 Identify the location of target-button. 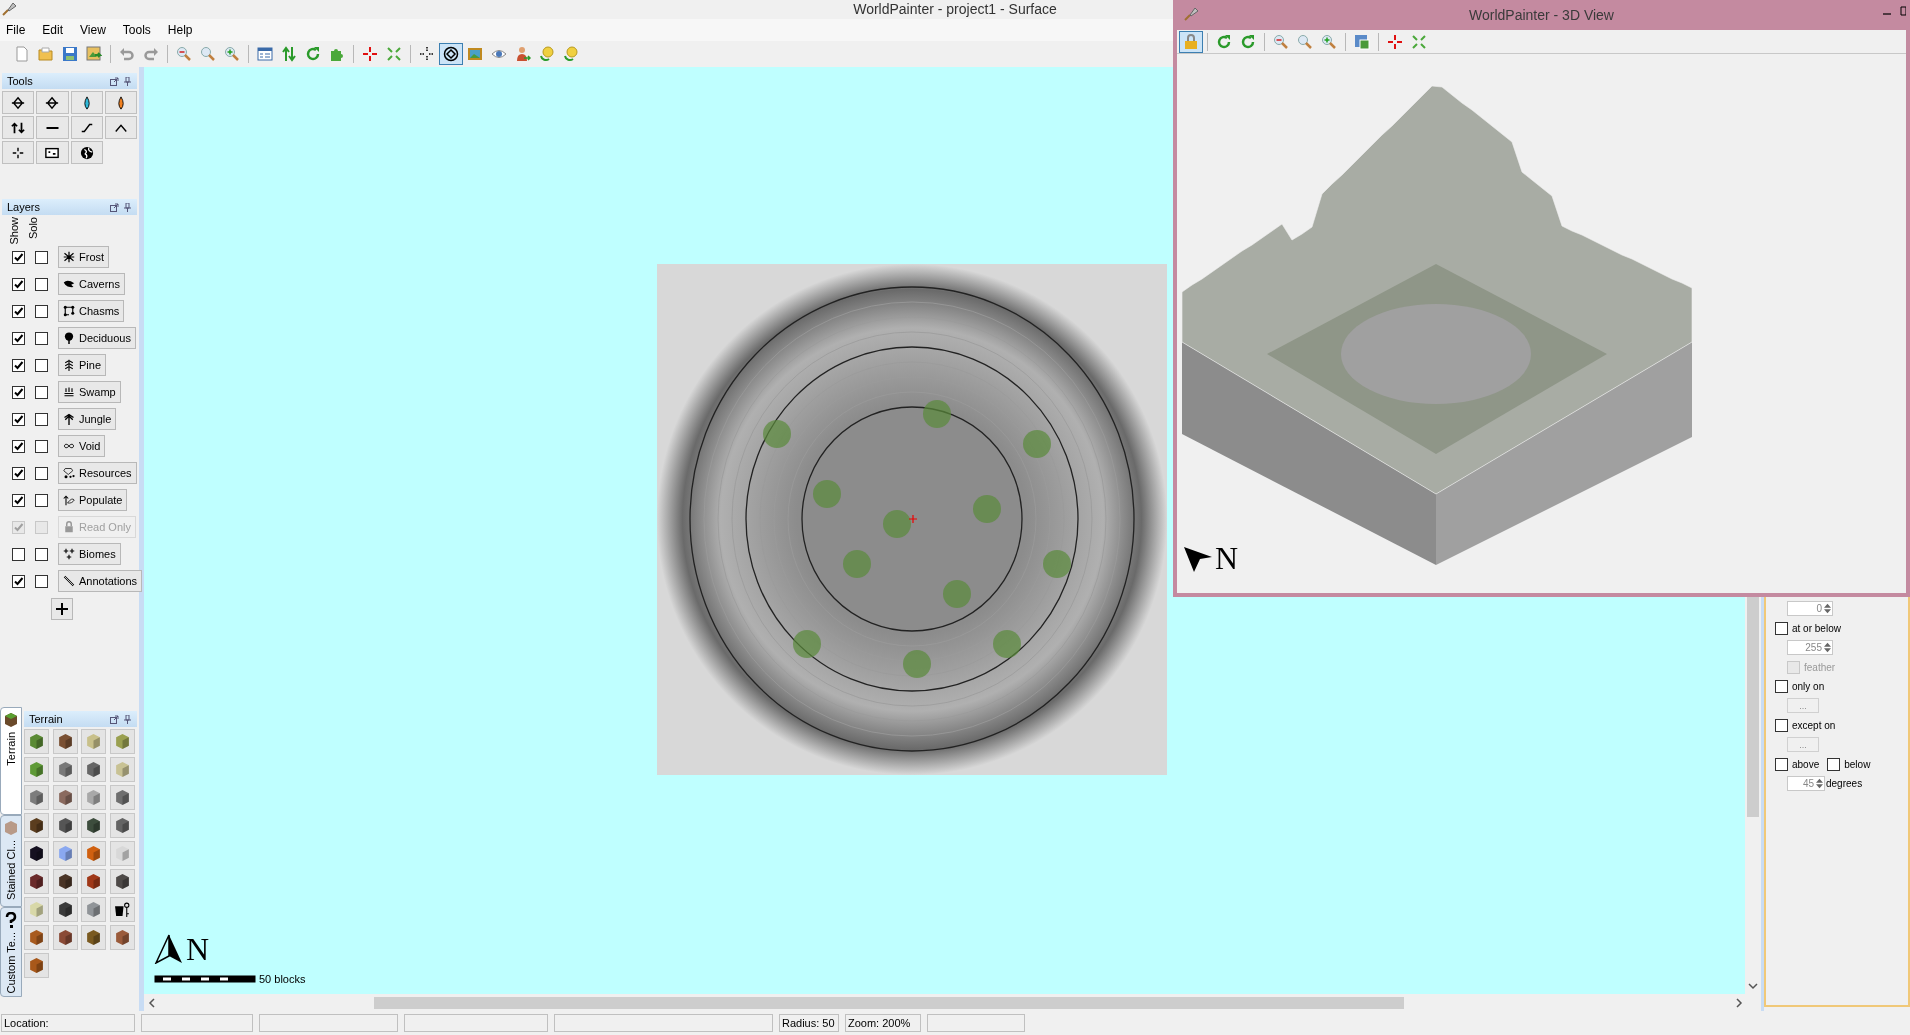
(451, 54).